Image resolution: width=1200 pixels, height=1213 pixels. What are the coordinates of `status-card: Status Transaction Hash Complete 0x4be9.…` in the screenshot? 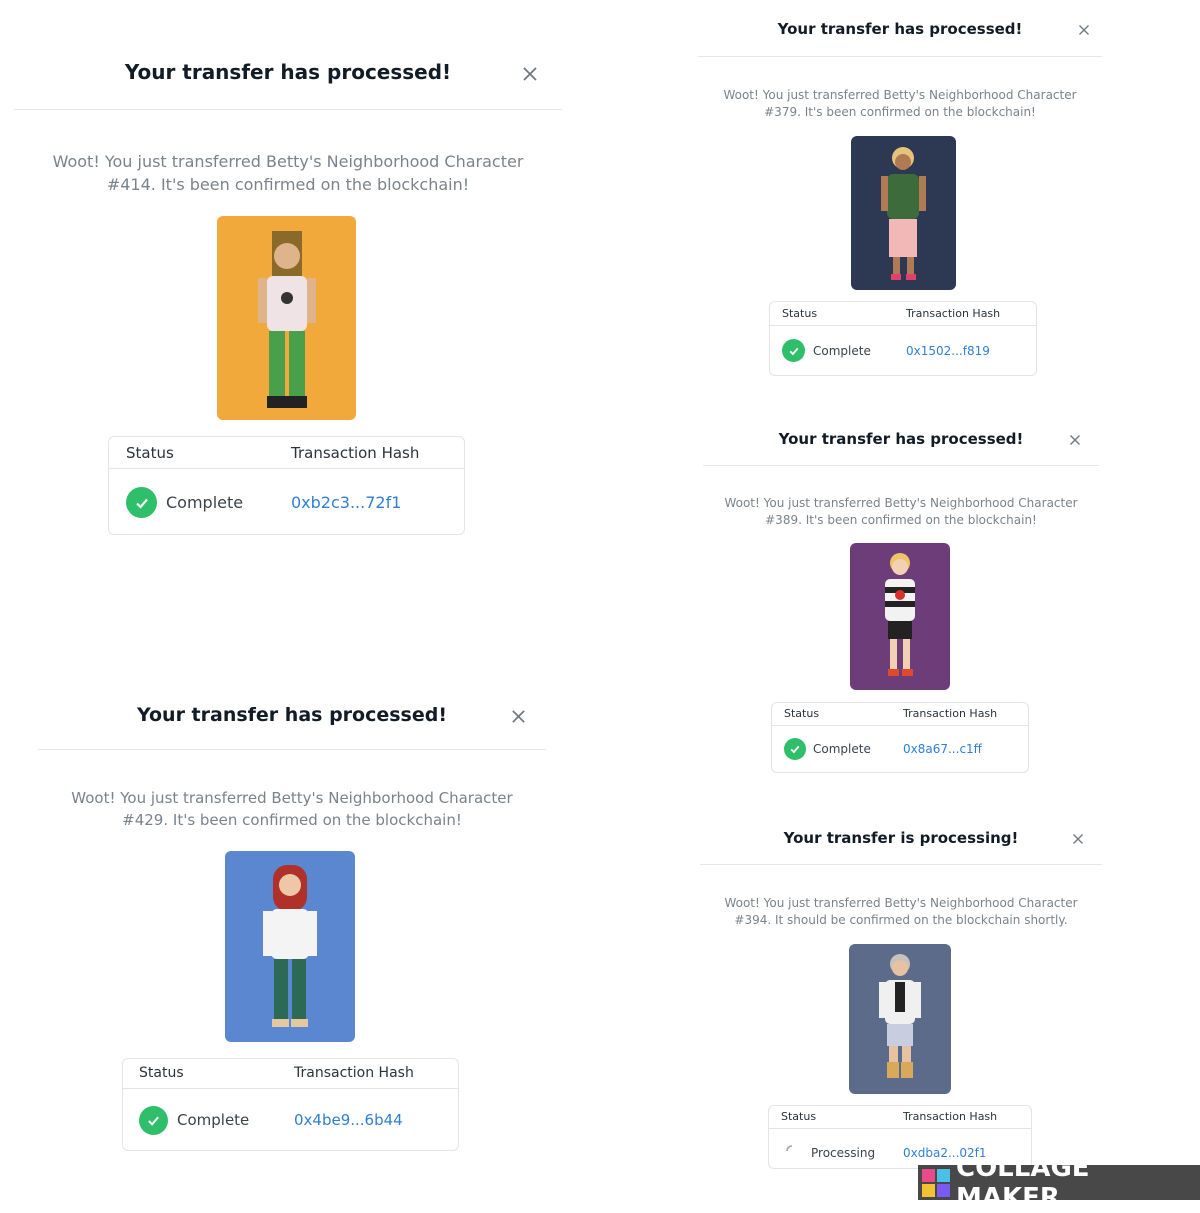 It's located at (290, 1104).